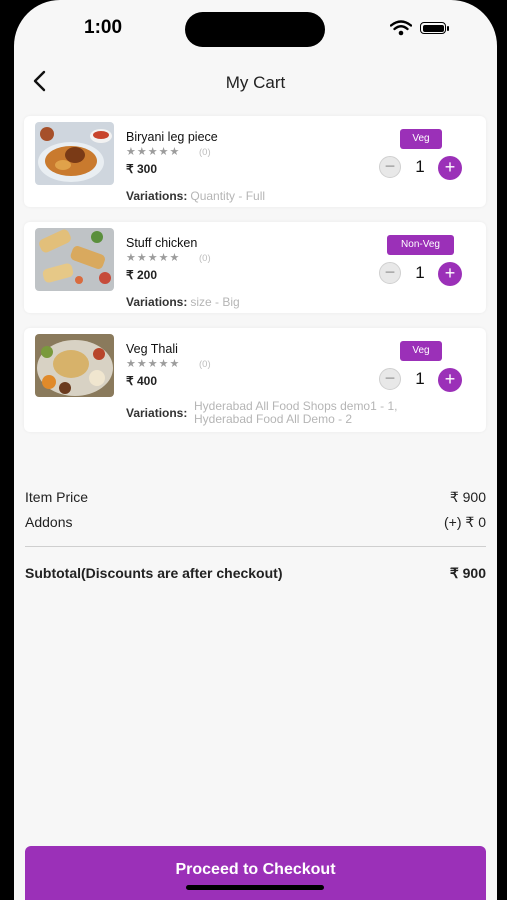 Image resolution: width=507 pixels, height=900 pixels. What do you see at coordinates (433, 28) in the screenshot?
I see `battery-icon` at bounding box center [433, 28].